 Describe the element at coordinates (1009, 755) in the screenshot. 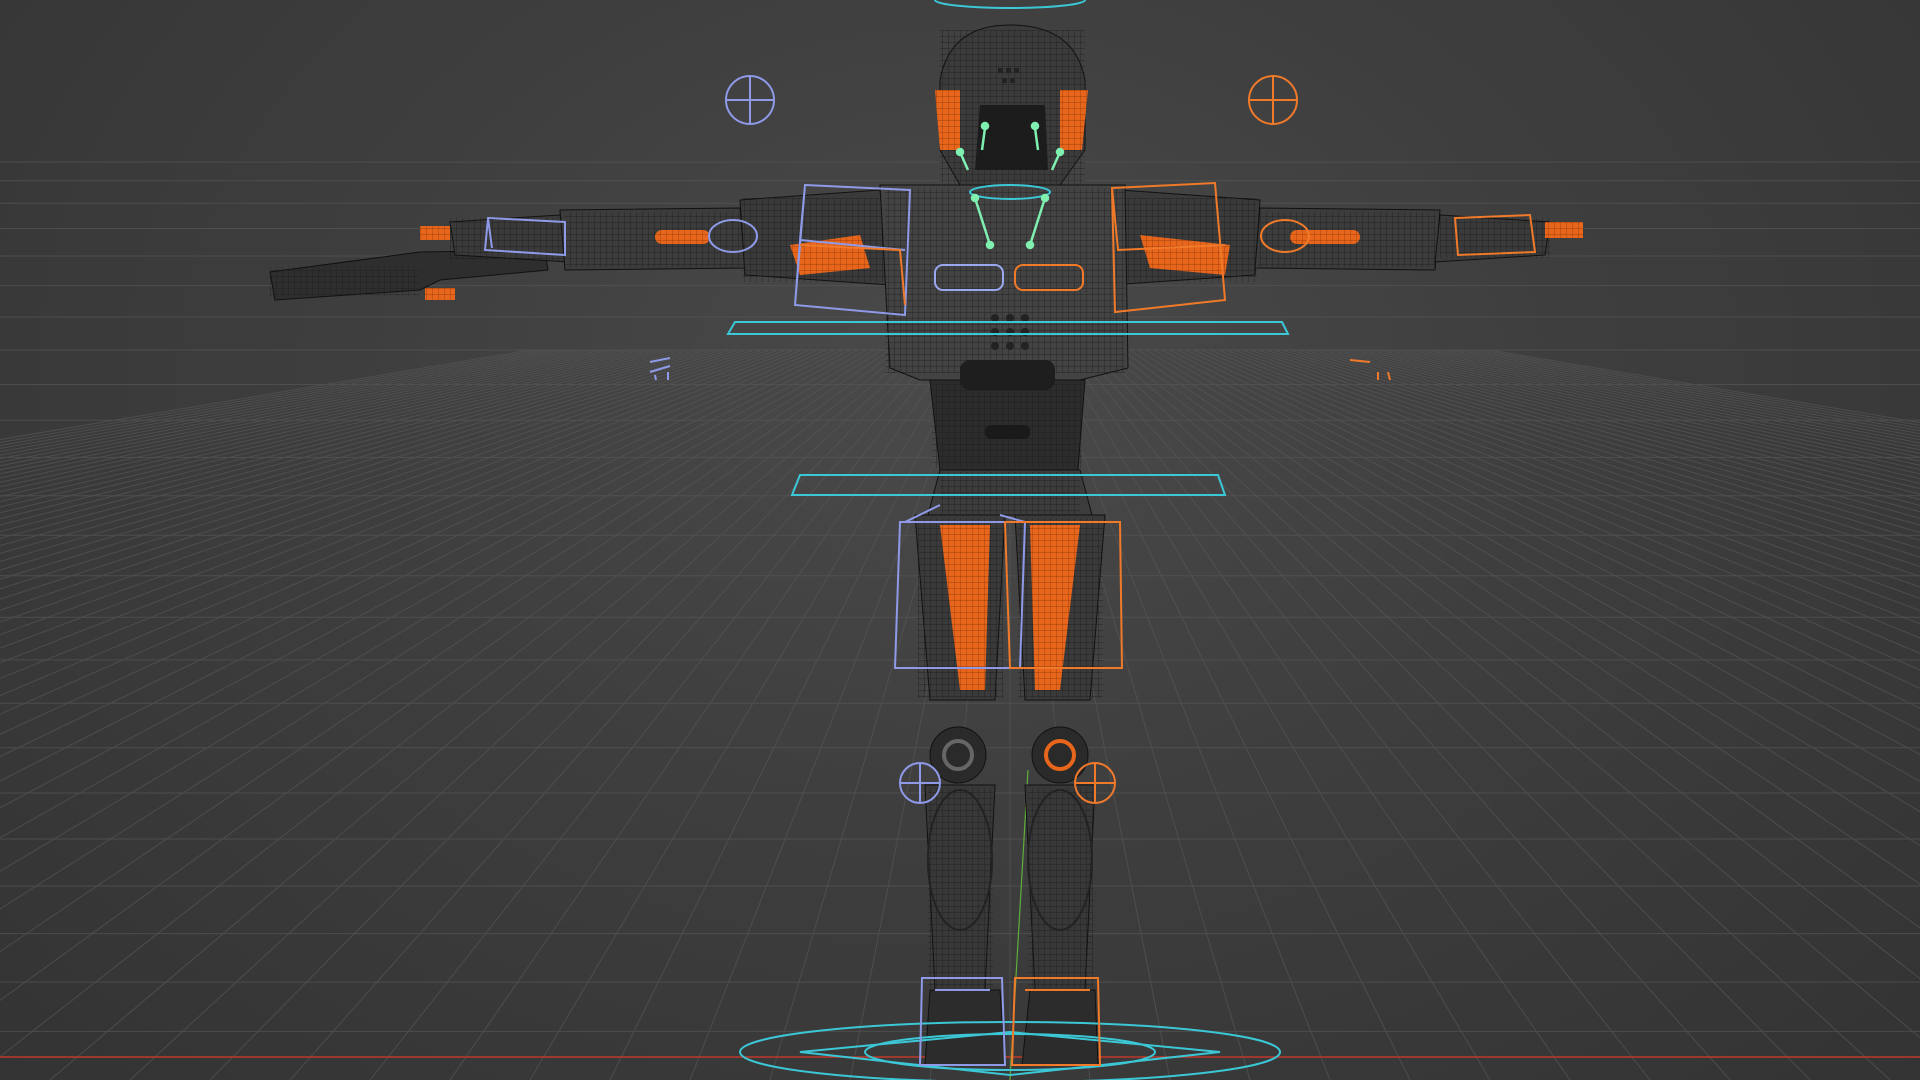

I see `knee-joints` at that location.